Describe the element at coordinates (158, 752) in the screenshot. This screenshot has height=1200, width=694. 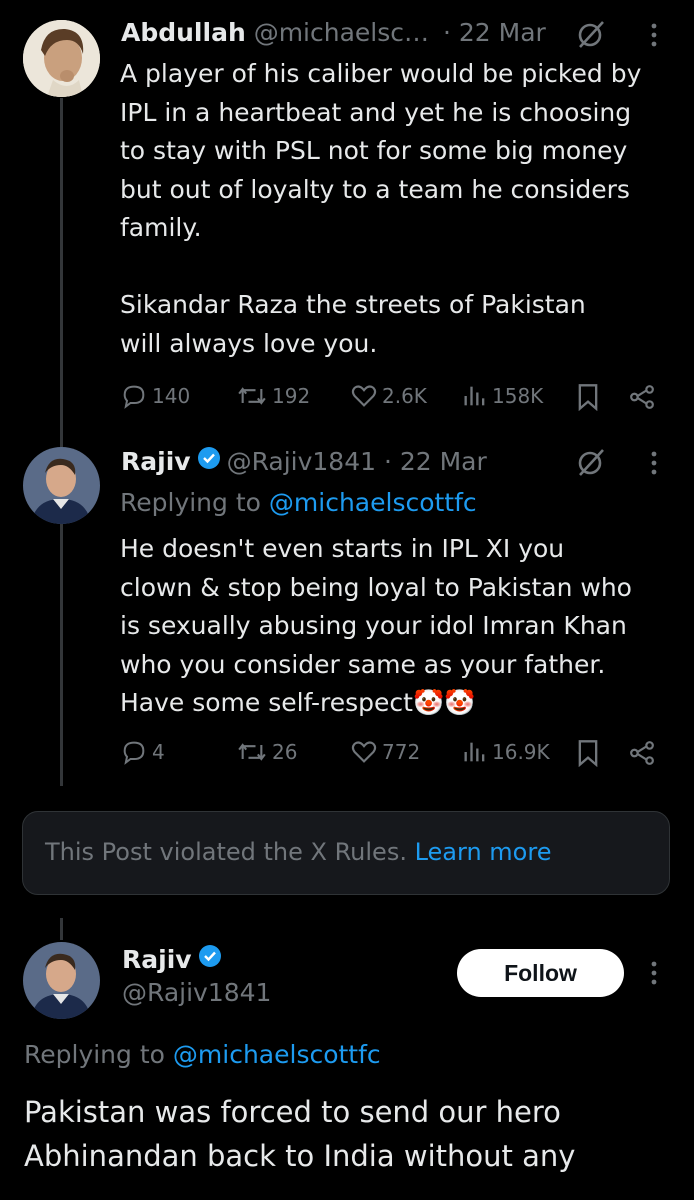
I see `reply-count: 4` at that location.